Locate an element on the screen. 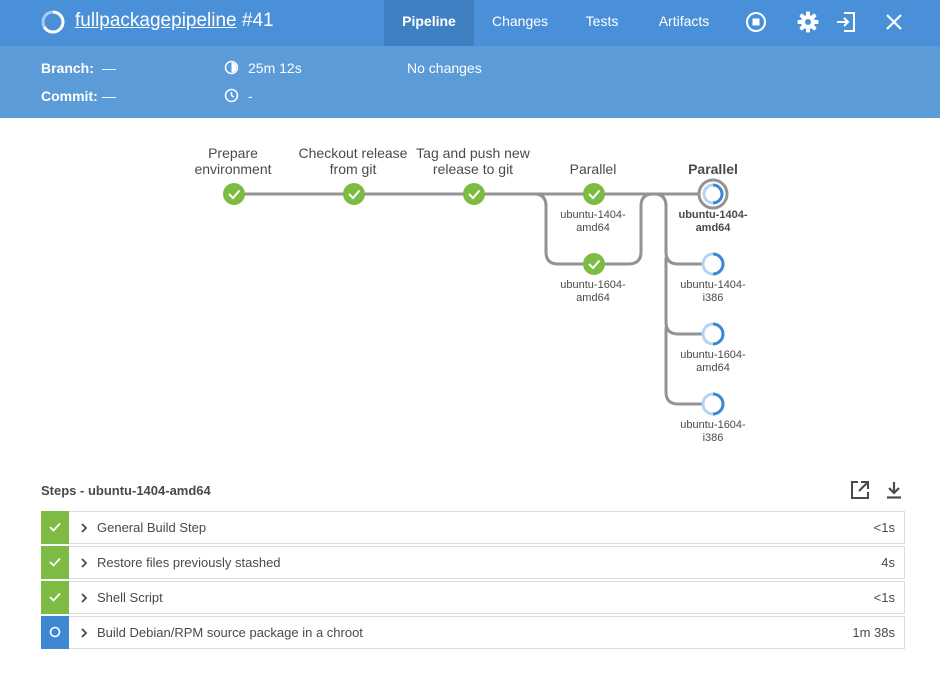 The width and height of the screenshot is (940, 681). tab-artifacts: Artifacts is located at coordinates (684, 23).